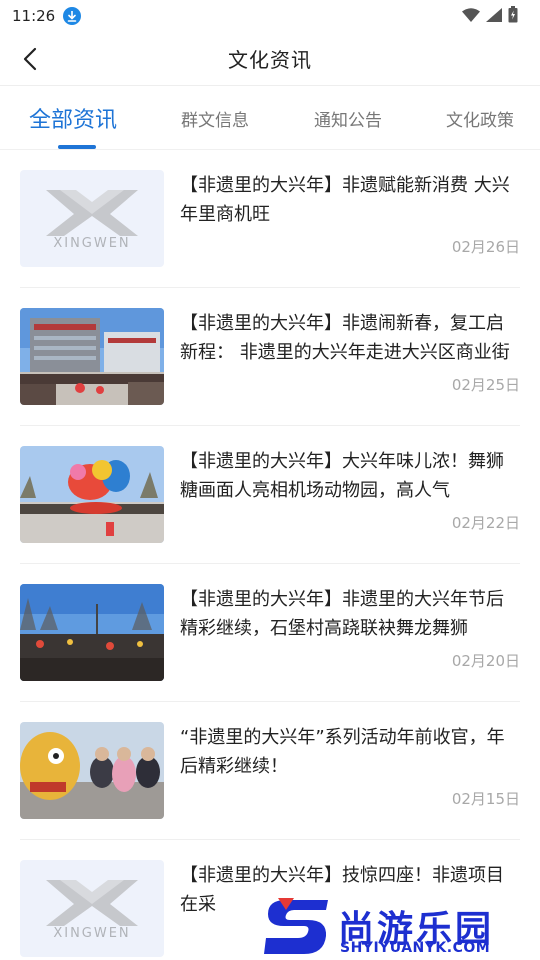  What do you see at coordinates (485, 385) in the screenshot?
I see `news-date: 02月25日` at bounding box center [485, 385].